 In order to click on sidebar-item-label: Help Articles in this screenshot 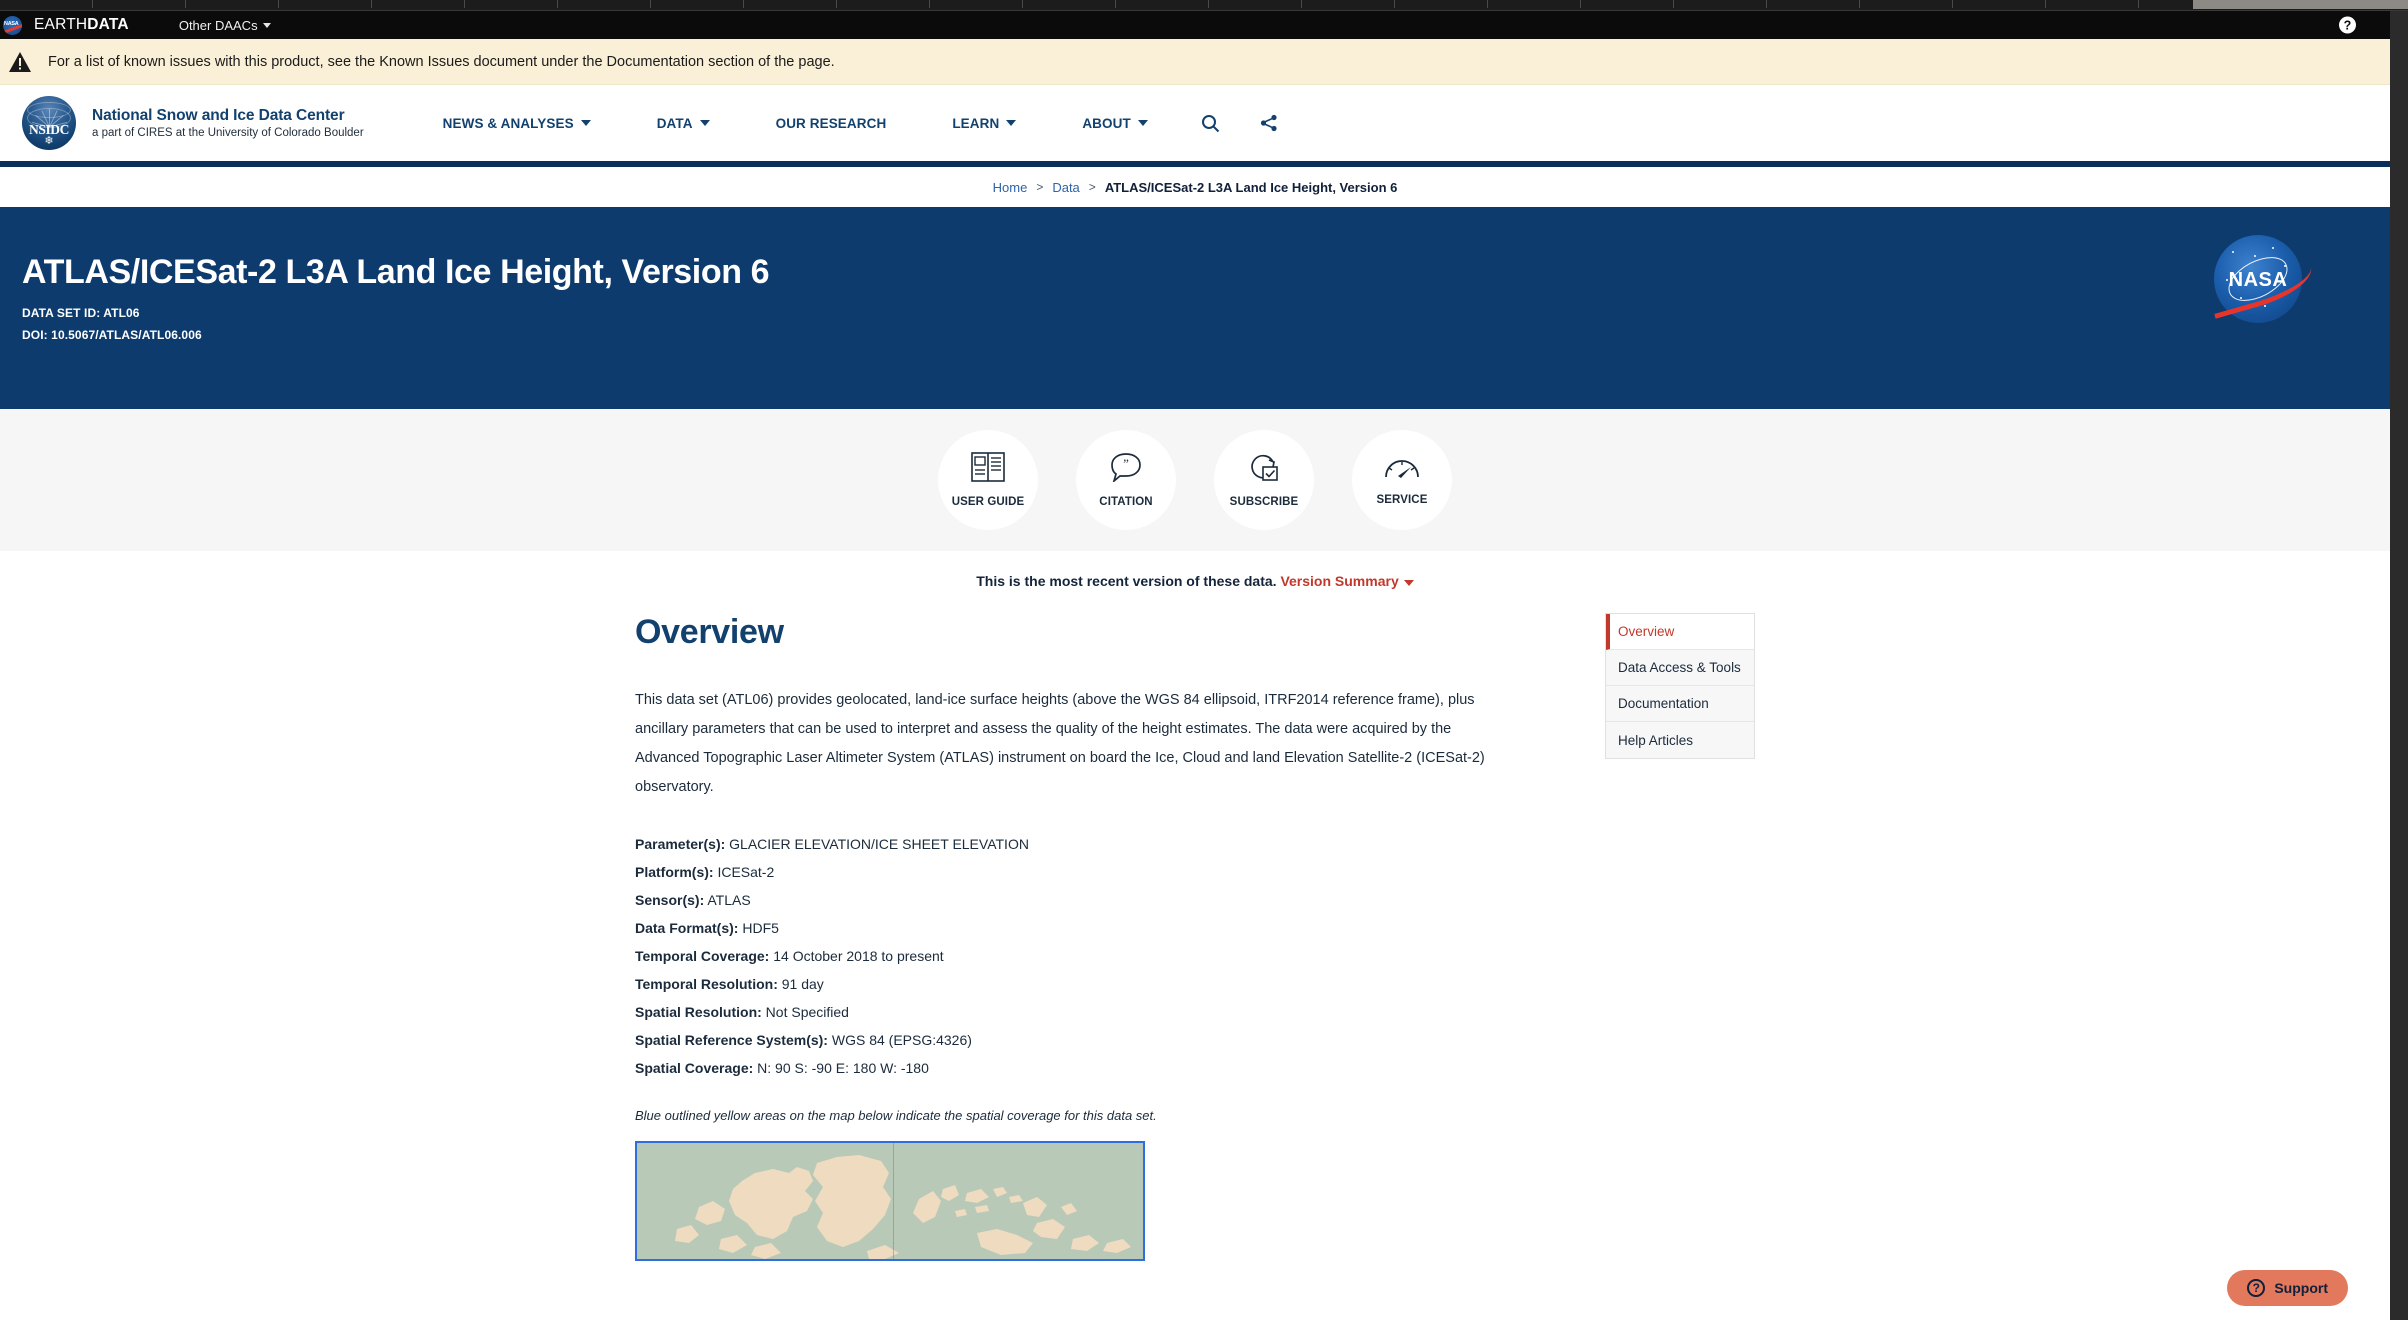, I will do `click(1656, 740)`.